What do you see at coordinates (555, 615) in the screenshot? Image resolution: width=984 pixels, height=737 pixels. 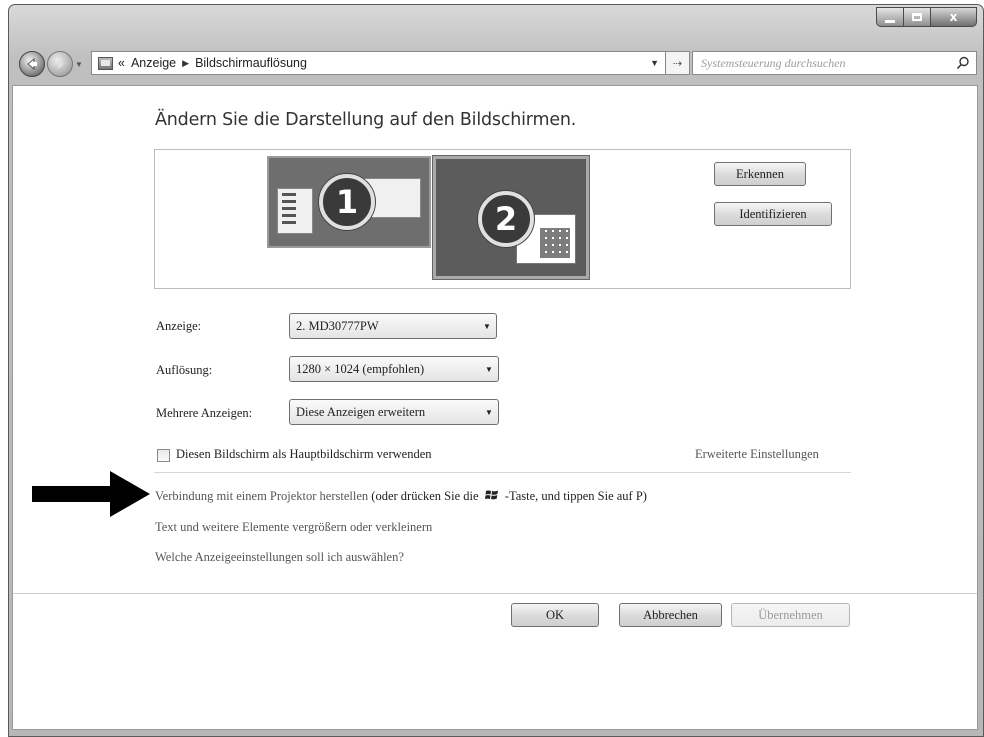 I see `ok-button: OK` at bounding box center [555, 615].